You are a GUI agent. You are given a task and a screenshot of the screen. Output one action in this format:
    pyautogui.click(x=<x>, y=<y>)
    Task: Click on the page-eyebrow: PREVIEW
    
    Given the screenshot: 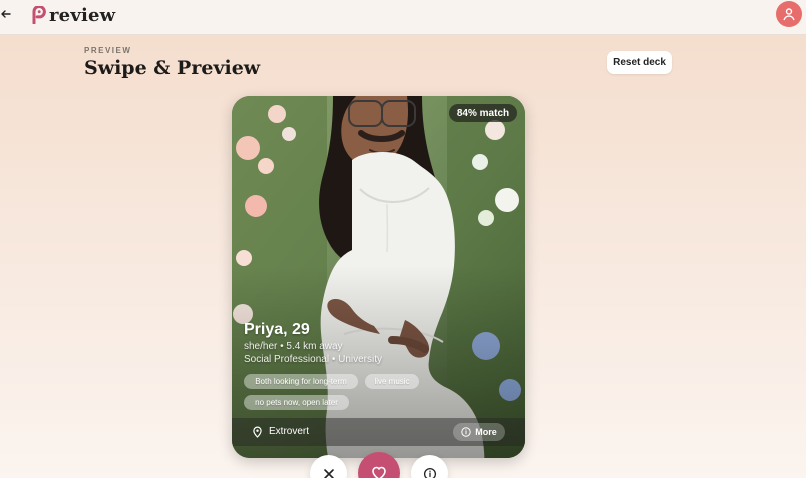 What is the action you would take?
    pyautogui.click(x=108, y=50)
    